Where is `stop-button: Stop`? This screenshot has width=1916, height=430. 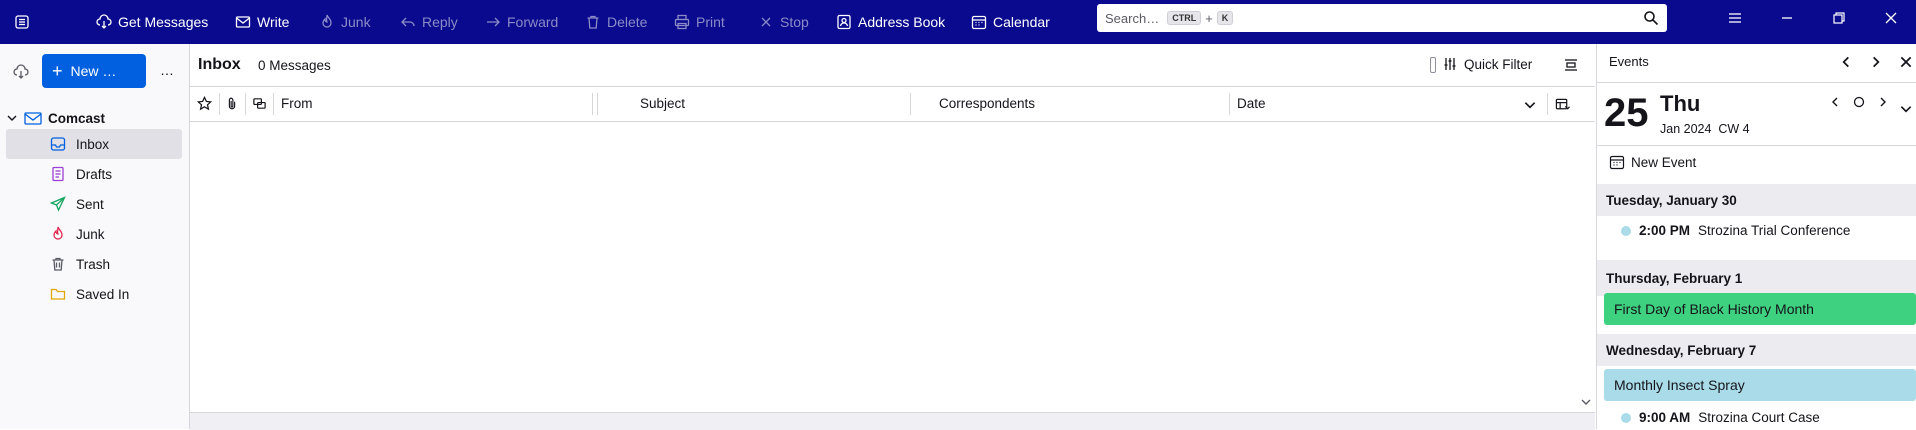
stop-button: Stop is located at coordinates (783, 22).